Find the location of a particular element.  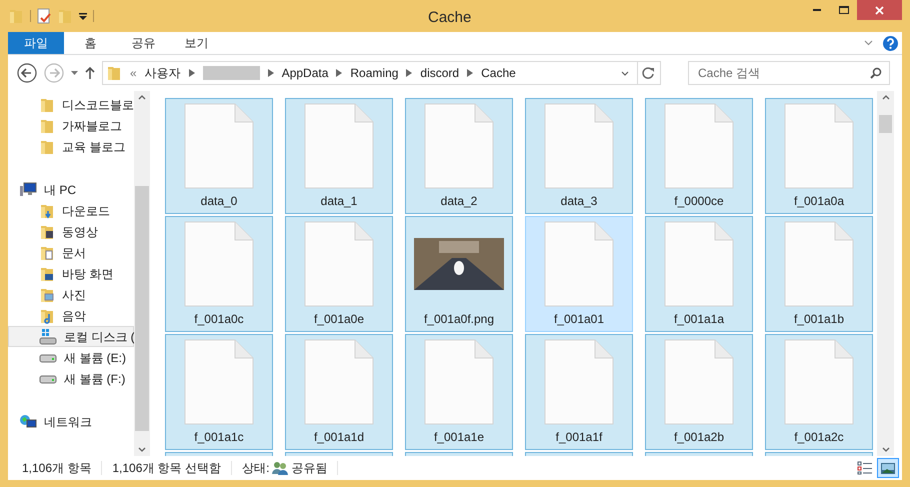

overflow-chevron: « is located at coordinates (133, 73).